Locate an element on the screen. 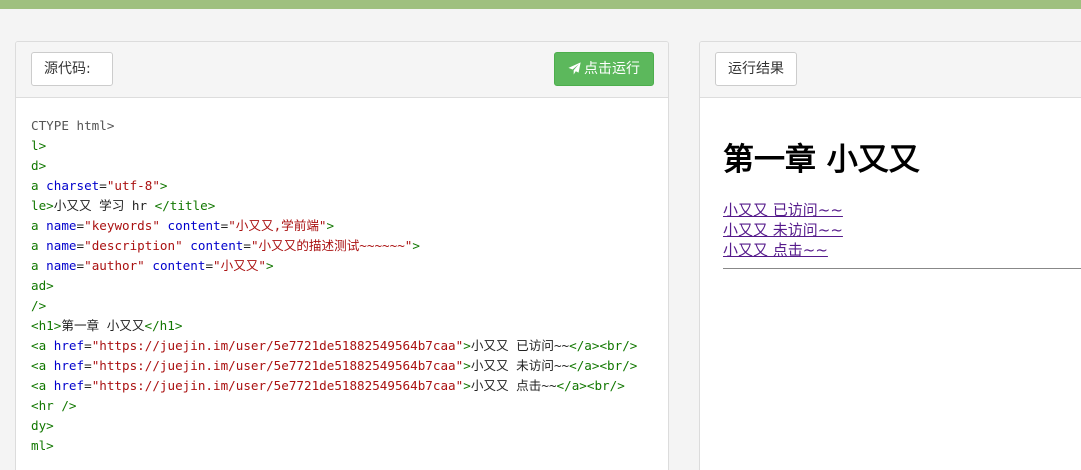  code-token: 第一章 小又又 is located at coordinates (103, 325).